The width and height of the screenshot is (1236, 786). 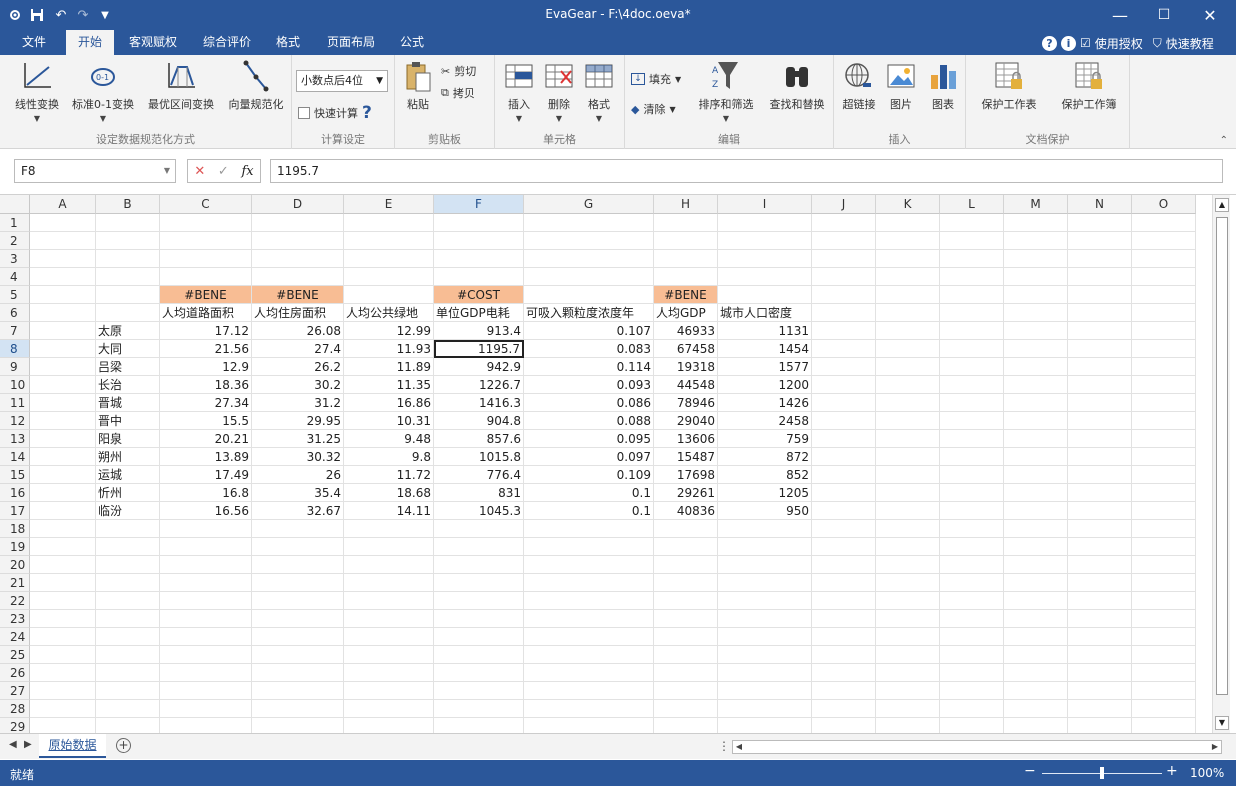 What do you see at coordinates (206, 349) in the screenshot?
I see `value-cell: 21.56` at bounding box center [206, 349].